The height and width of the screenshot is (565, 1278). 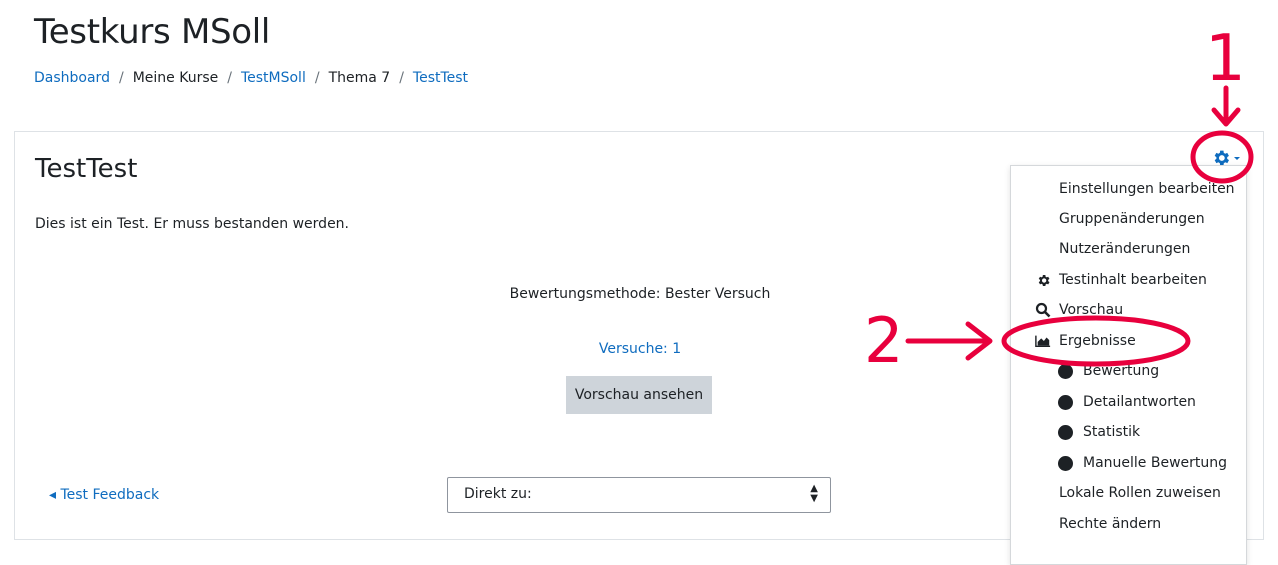 What do you see at coordinates (1225, 59) in the screenshot?
I see `annotation-number-1: 1` at bounding box center [1225, 59].